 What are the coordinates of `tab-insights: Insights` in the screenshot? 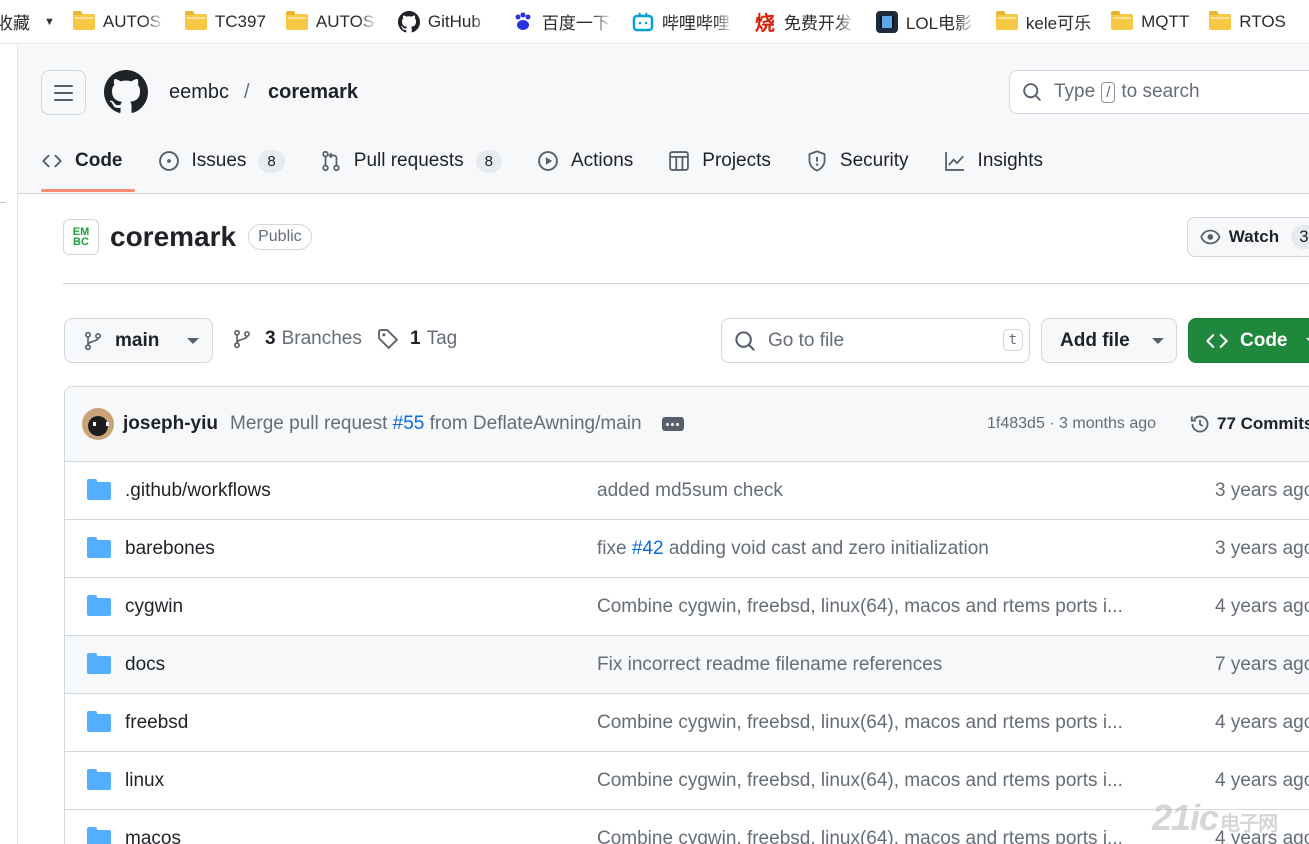 It's located at (993, 161).